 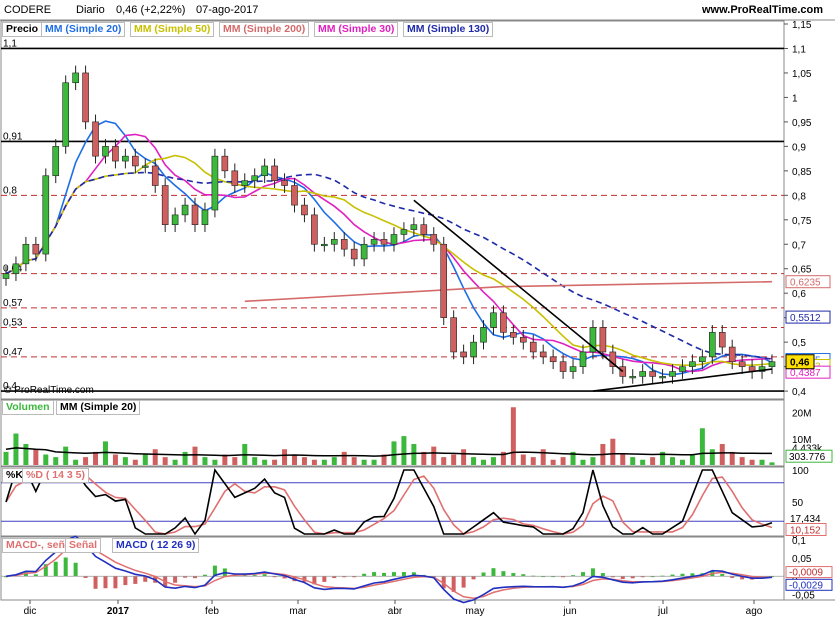 I want to click on copyright-label: © ProRealTime.com, so click(x=49, y=390).